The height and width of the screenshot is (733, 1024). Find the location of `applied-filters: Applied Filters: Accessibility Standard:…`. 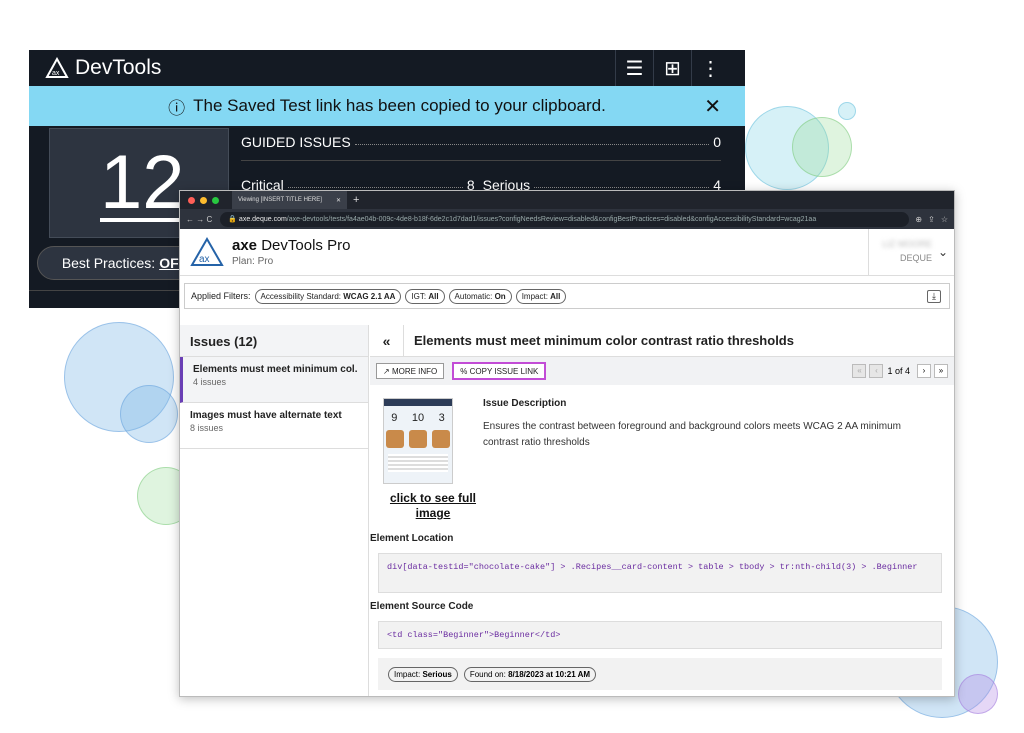

applied-filters: Applied Filters: Accessibility Standard:… is located at coordinates (567, 296).